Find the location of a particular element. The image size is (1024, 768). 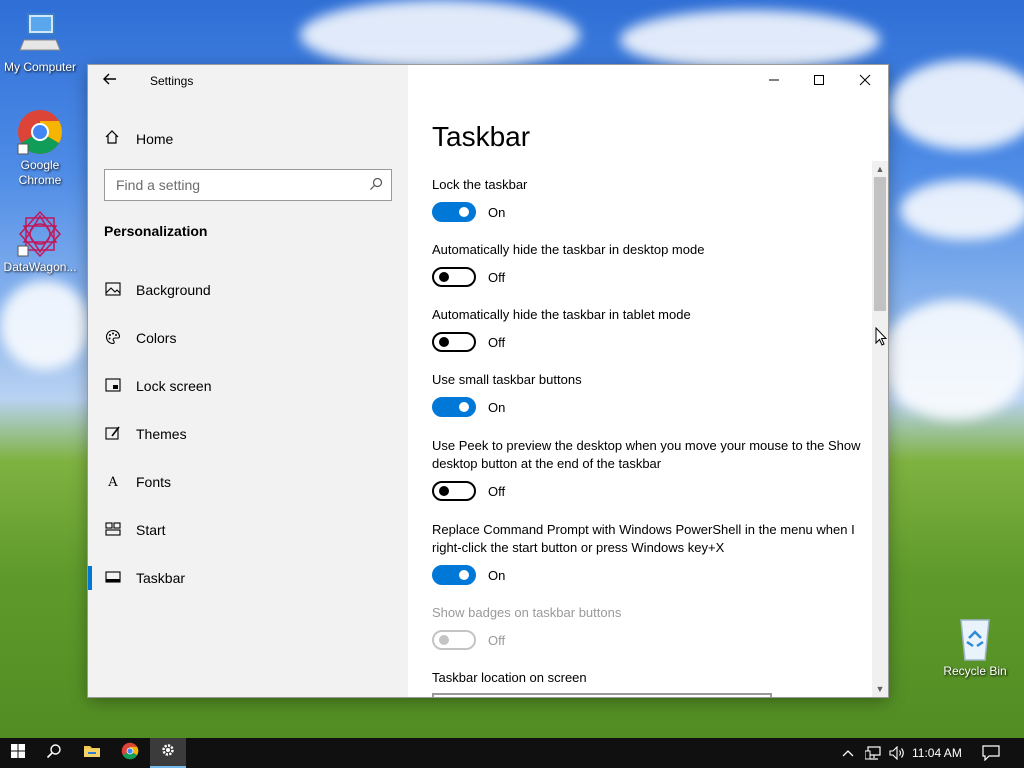

action-center-icon is located at coordinates (991, 753).